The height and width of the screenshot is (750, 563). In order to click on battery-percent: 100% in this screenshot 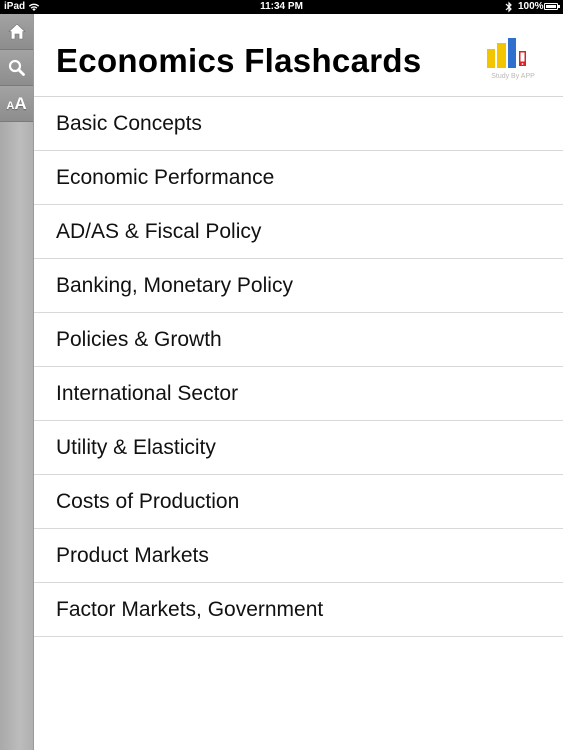, I will do `click(531, 6)`.